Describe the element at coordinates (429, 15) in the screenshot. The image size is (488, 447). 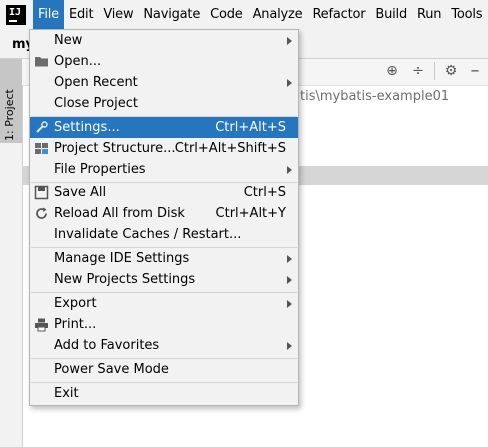
I see `menu-run: Run` at that location.